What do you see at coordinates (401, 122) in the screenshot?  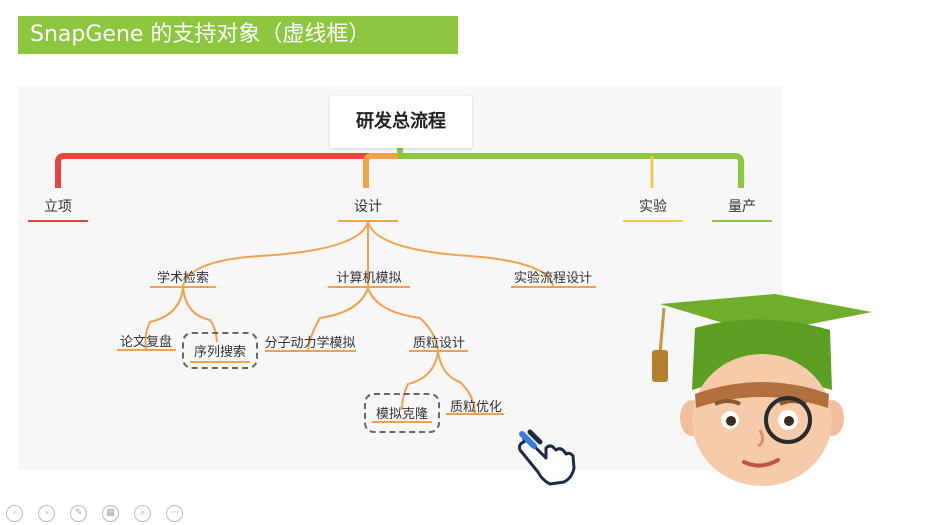 I see `mindmap-root: 研发总流程` at bounding box center [401, 122].